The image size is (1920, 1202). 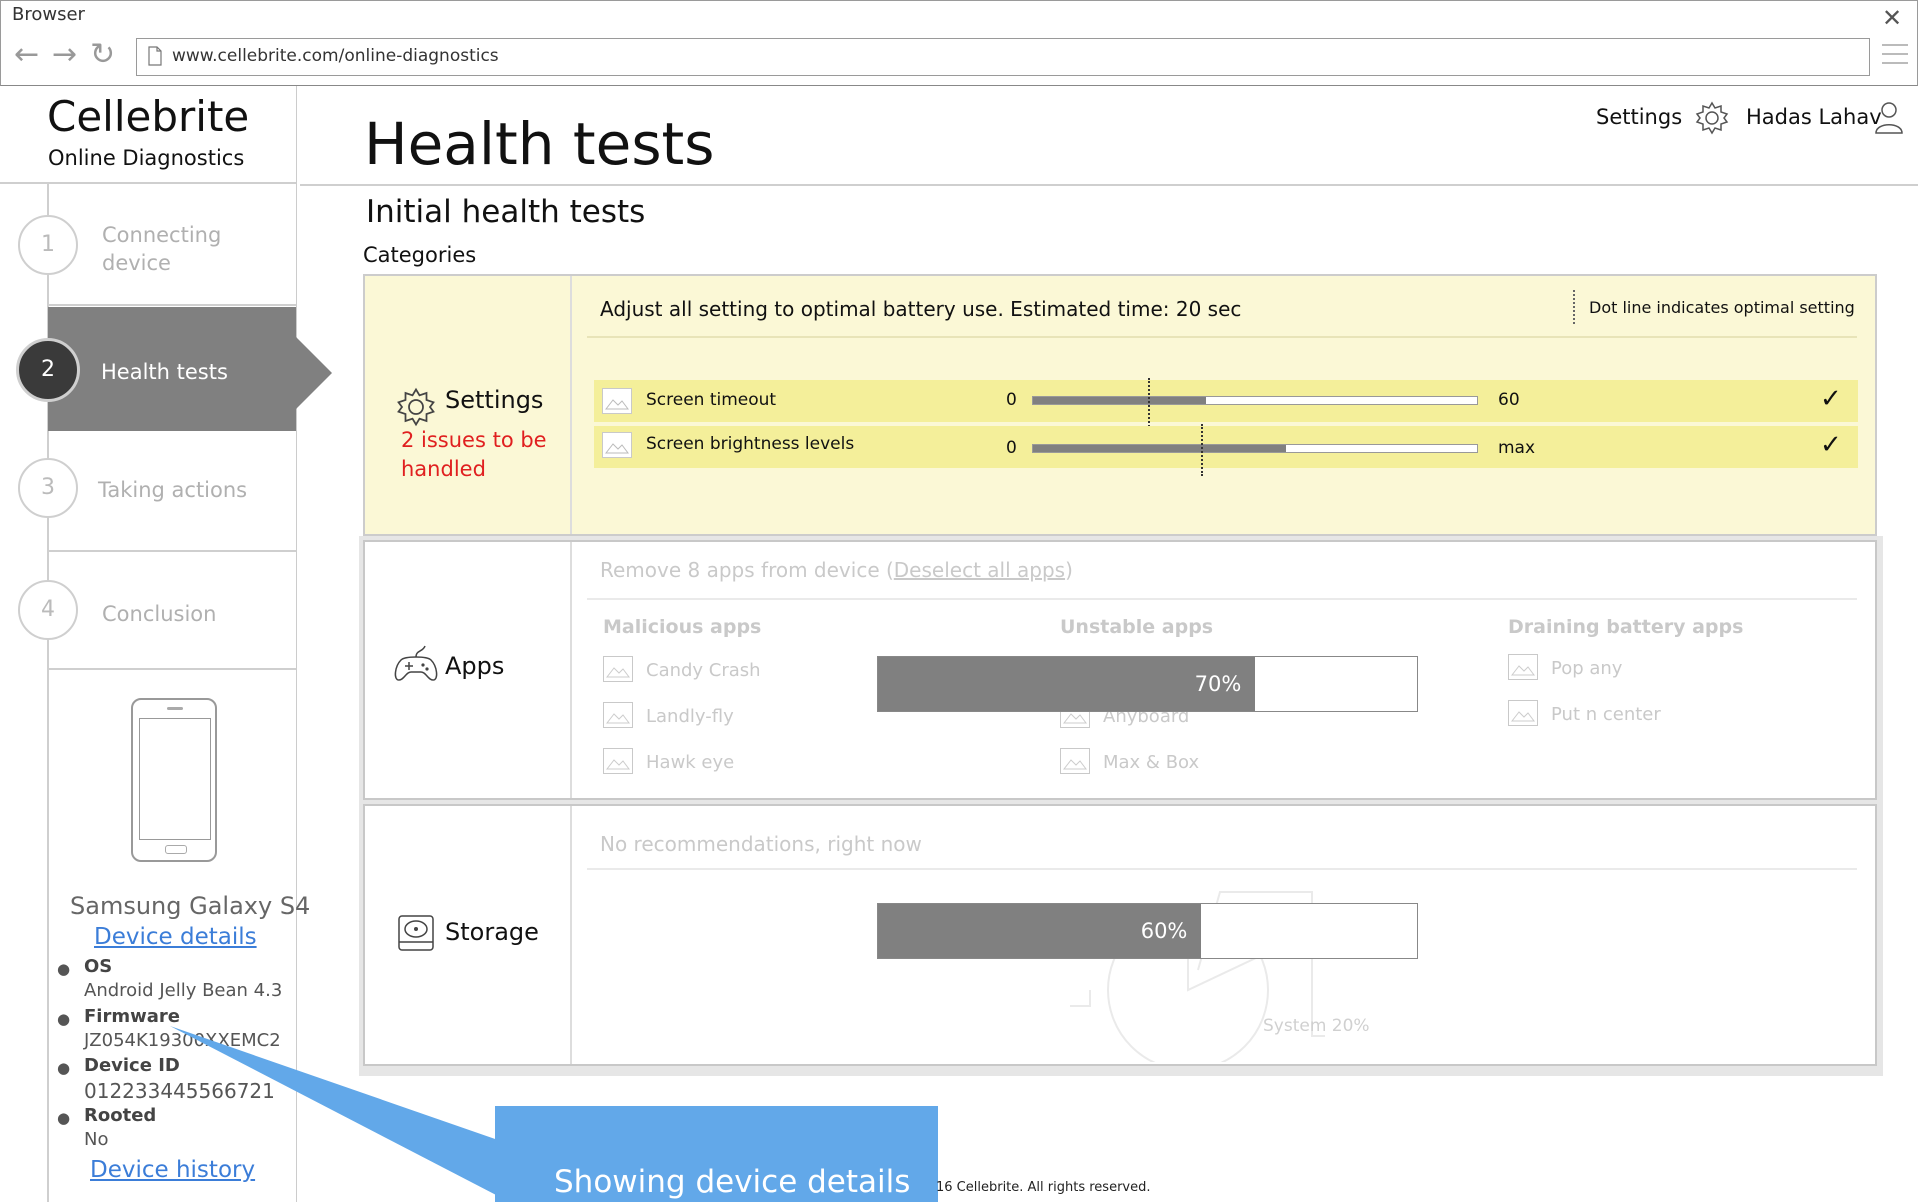 What do you see at coordinates (732, 1182) in the screenshot?
I see `callout-text: Showing device details` at bounding box center [732, 1182].